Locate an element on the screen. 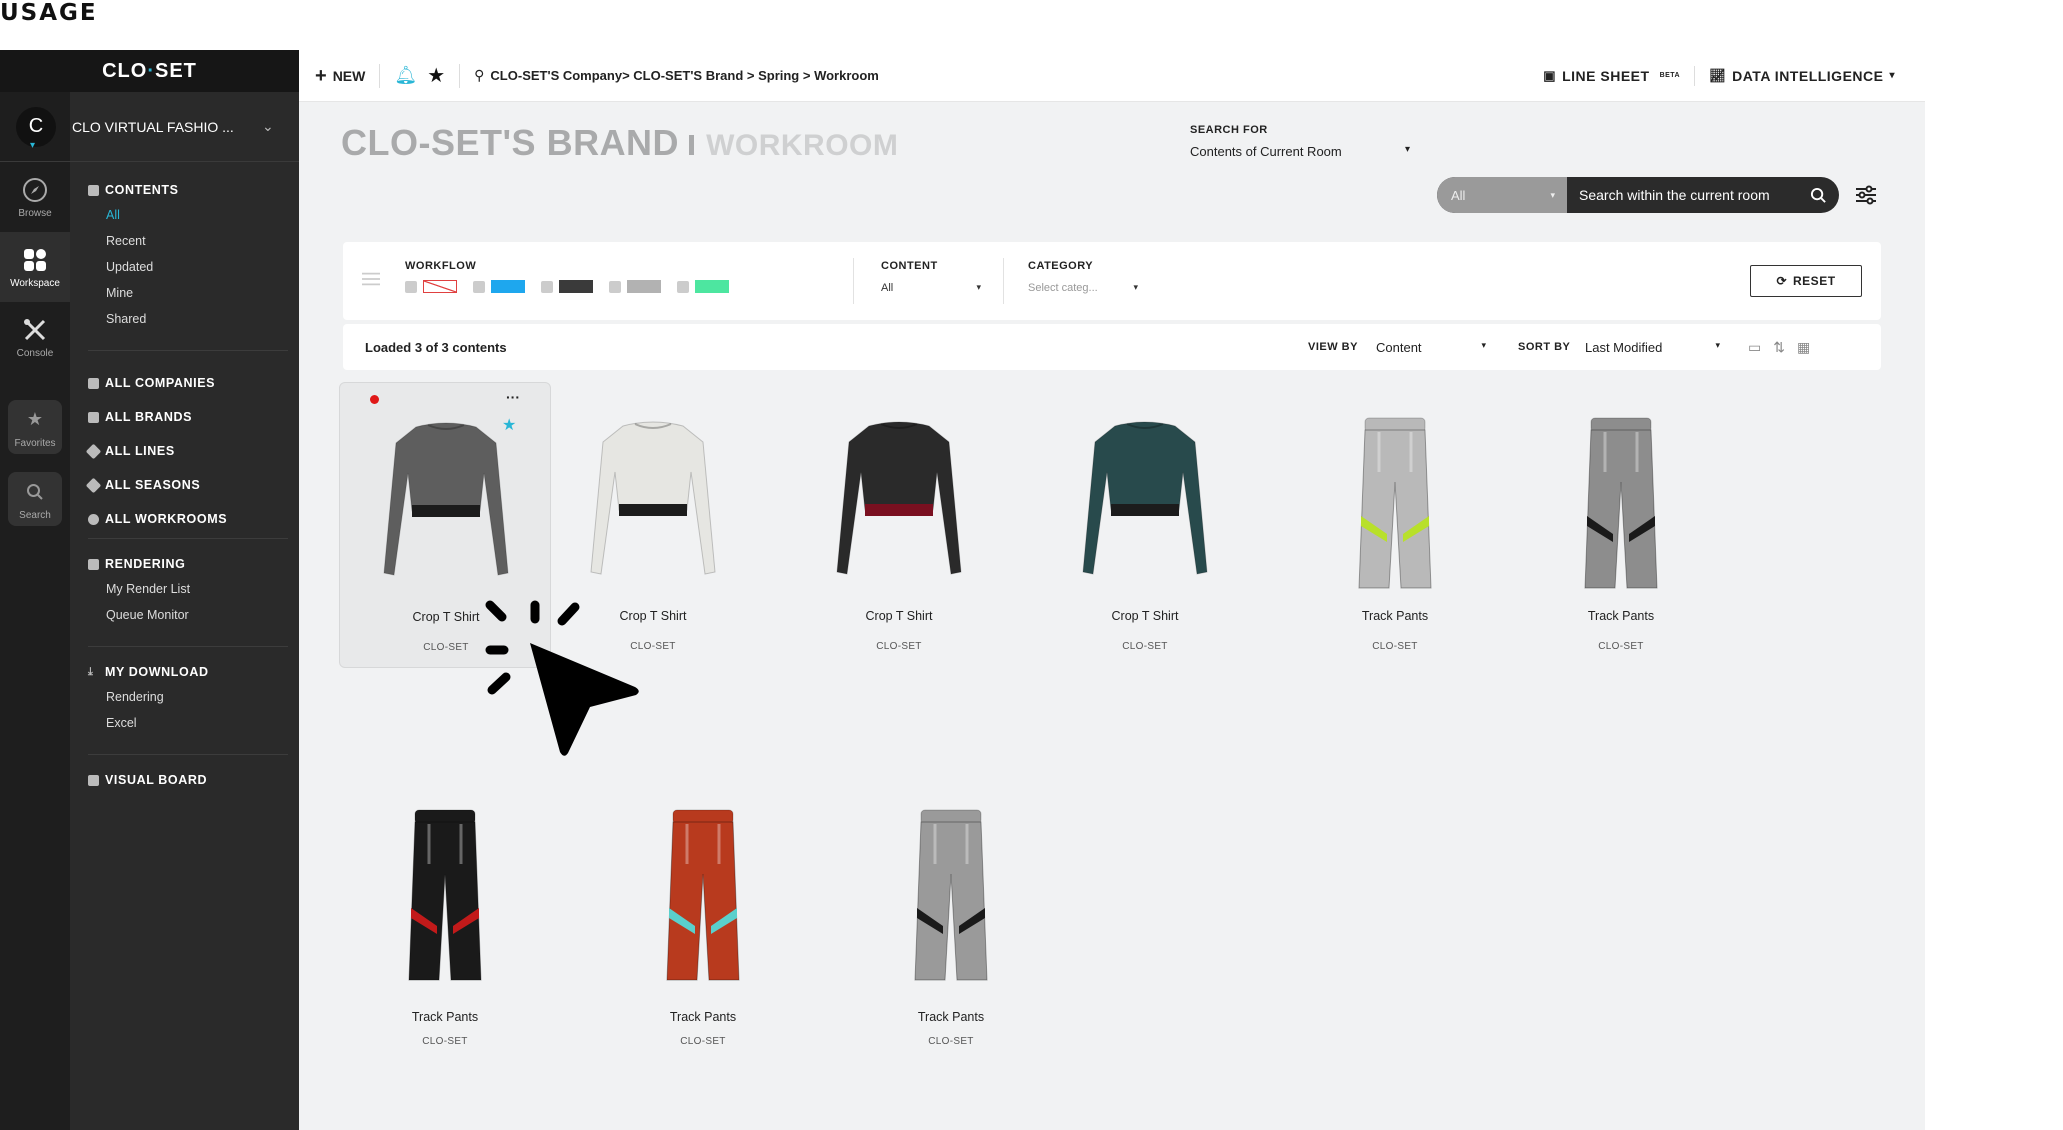 This screenshot has height=1130, width=2063. search-input: Search within the current room is located at coordinates (1703, 195).